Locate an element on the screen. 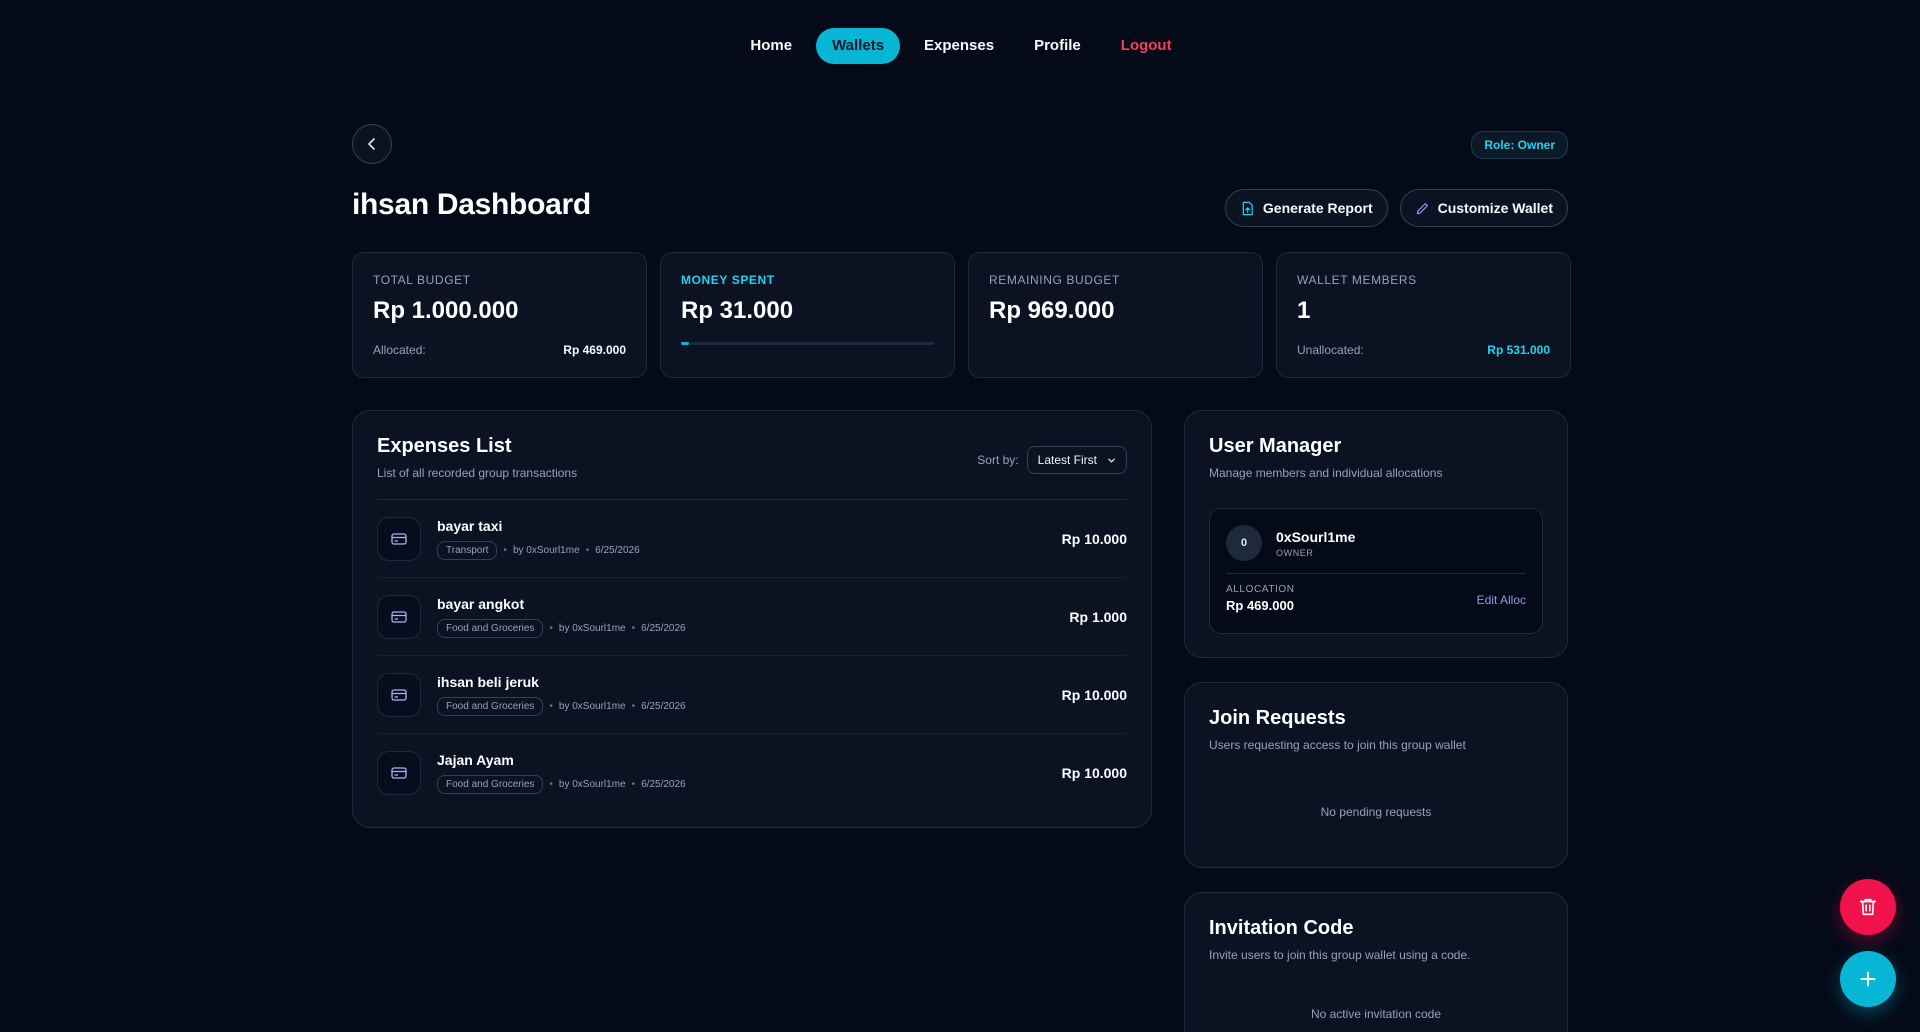 The height and width of the screenshot is (1032, 1920). stat-label: MONEY SPENT is located at coordinates (728, 280).